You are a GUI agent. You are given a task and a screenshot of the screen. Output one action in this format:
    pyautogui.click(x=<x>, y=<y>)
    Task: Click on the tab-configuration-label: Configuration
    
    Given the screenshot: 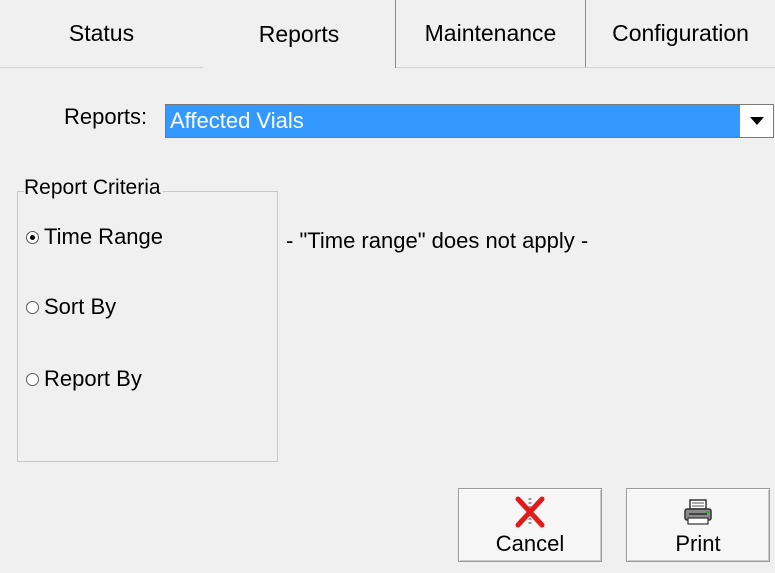 What is the action you would take?
    pyautogui.click(x=680, y=33)
    